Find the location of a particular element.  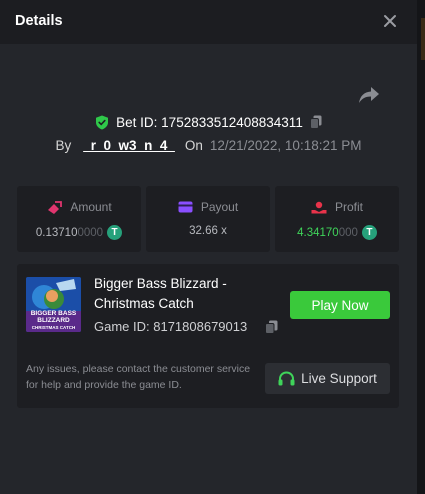

stat-profit: Profit 4.34170 000 T is located at coordinates (337, 219).